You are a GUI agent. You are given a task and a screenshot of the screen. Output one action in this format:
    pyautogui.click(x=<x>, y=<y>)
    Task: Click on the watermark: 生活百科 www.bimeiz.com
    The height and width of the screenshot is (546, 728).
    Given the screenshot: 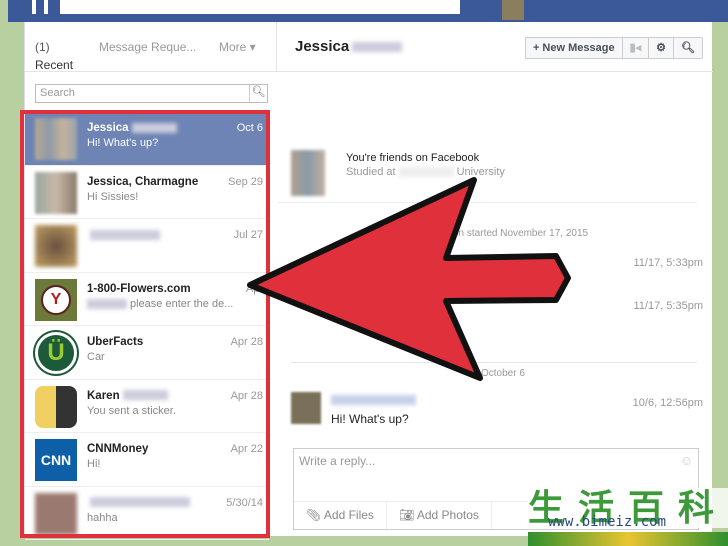 What is the action you would take?
    pyautogui.click(x=628, y=517)
    